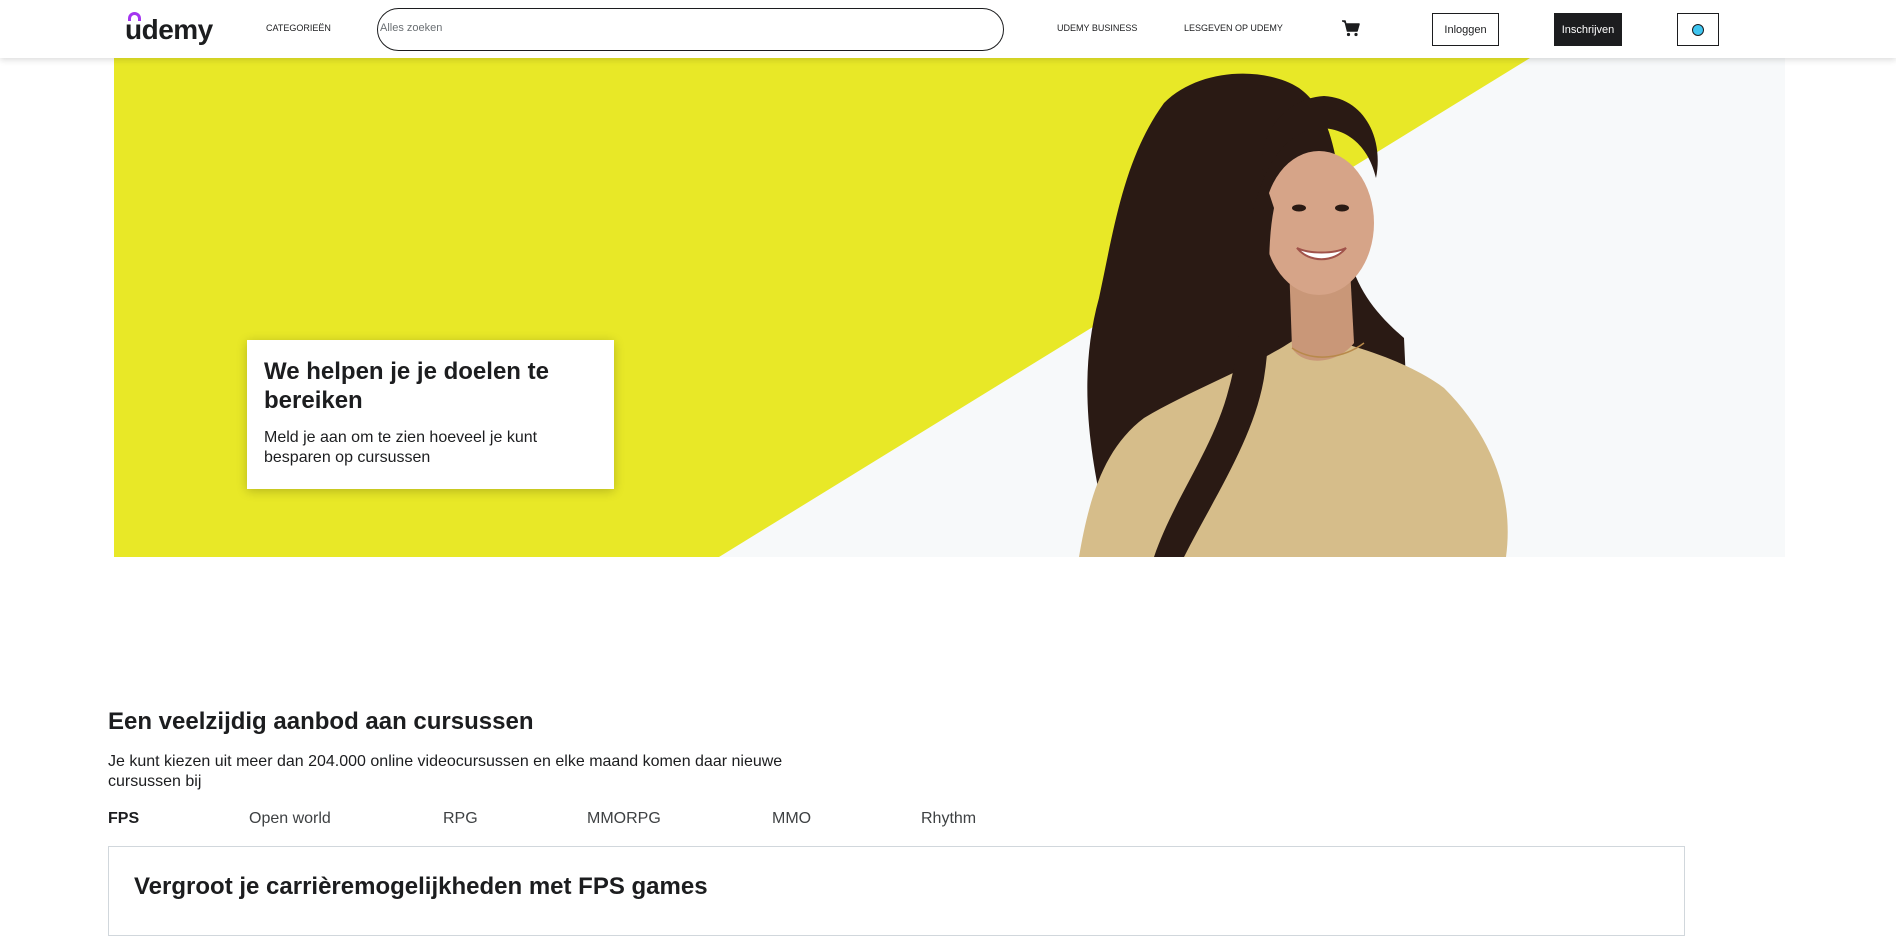 This screenshot has width=1896, height=936. What do you see at coordinates (948, 819) in the screenshot?
I see `tab-rhythm: Rhythm` at bounding box center [948, 819].